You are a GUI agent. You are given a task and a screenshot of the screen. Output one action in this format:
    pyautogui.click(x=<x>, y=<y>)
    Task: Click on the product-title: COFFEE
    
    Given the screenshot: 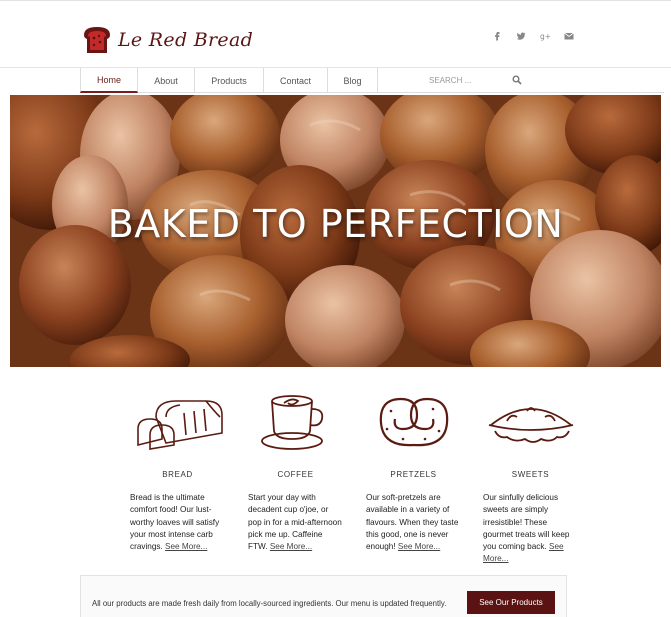 What is the action you would take?
    pyautogui.click(x=295, y=474)
    